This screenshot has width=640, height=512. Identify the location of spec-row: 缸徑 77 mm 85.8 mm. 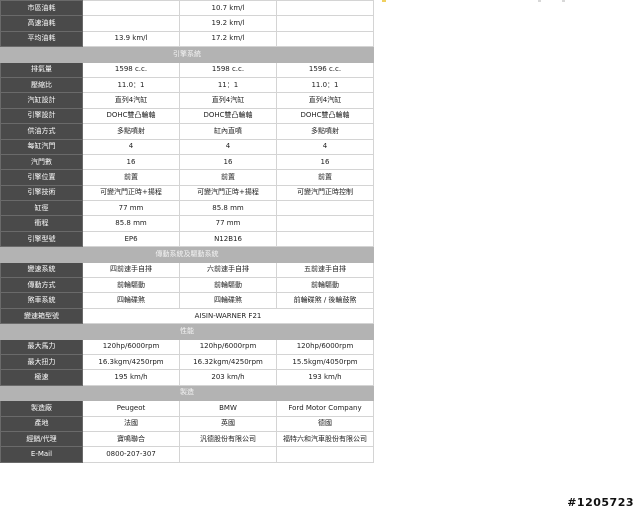
(187, 208).